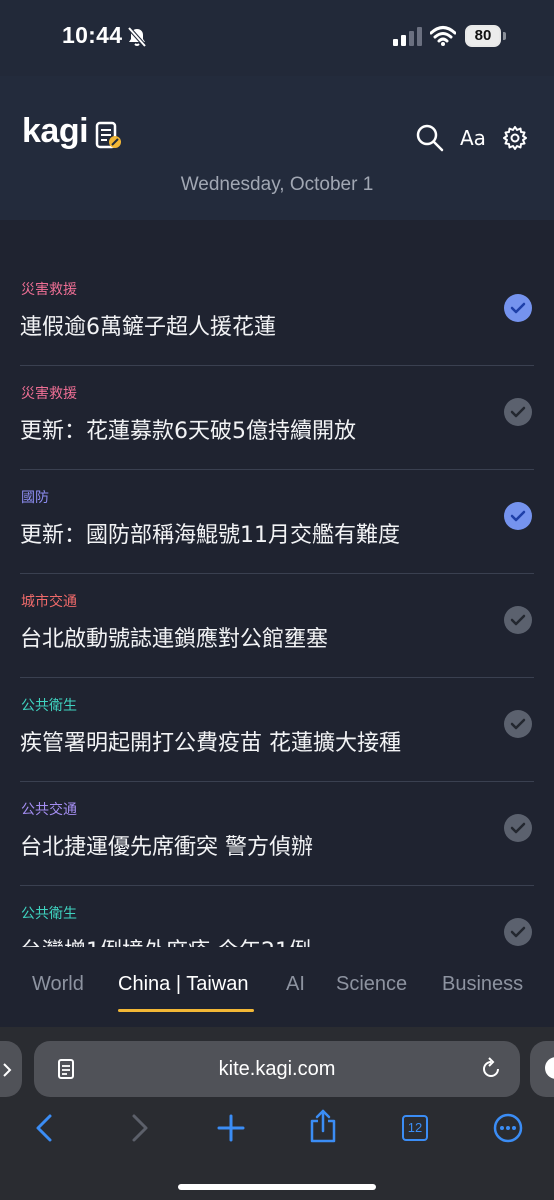 Image resolution: width=554 pixels, height=1200 pixels. What do you see at coordinates (277, 38) in the screenshot?
I see `status-bar: 10:44 80` at bounding box center [277, 38].